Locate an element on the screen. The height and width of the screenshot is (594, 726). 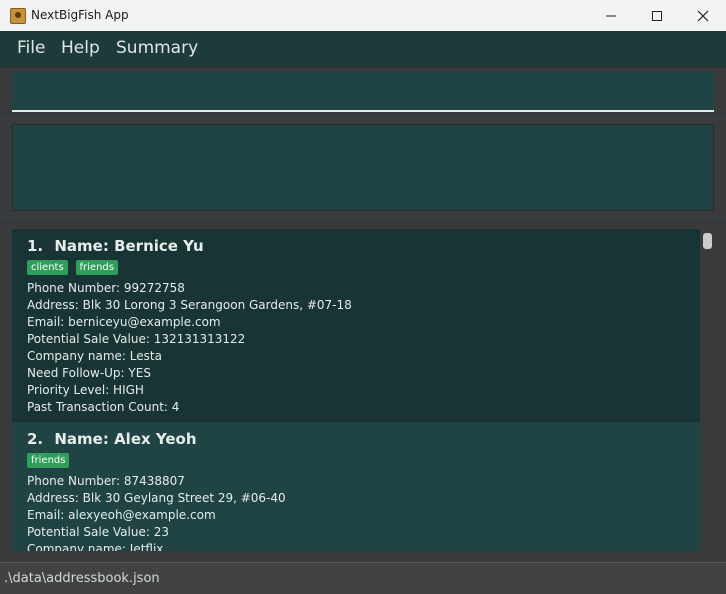
close-button is located at coordinates (703, 15).